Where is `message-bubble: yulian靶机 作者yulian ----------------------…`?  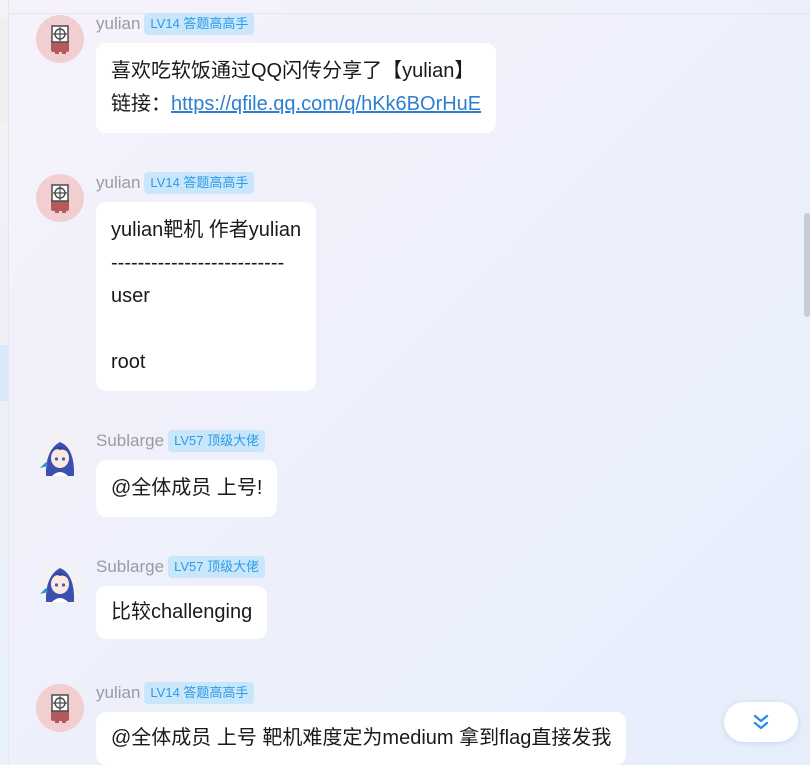 message-bubble: yulian靶机 作者yulian ----------------------… is located at coordinates (206, 296).